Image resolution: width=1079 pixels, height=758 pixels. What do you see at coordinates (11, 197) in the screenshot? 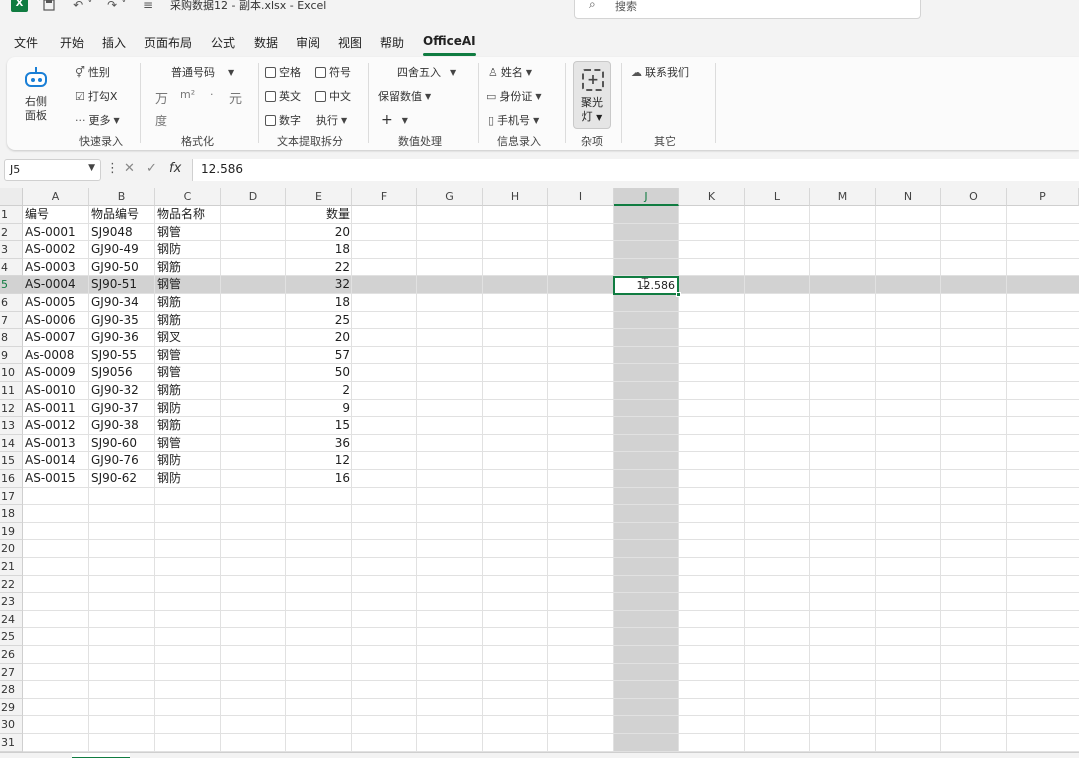
I see `select-all-corner` at bounding box center [11, 197].